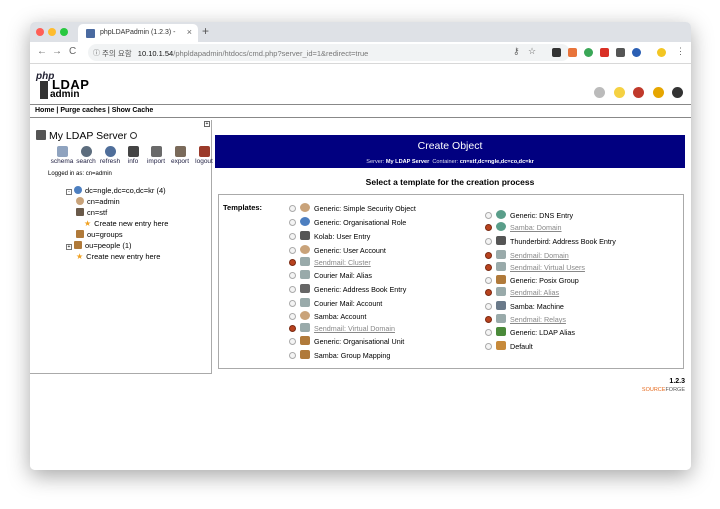  I want to click on back-button: ←, so click(42, 51).